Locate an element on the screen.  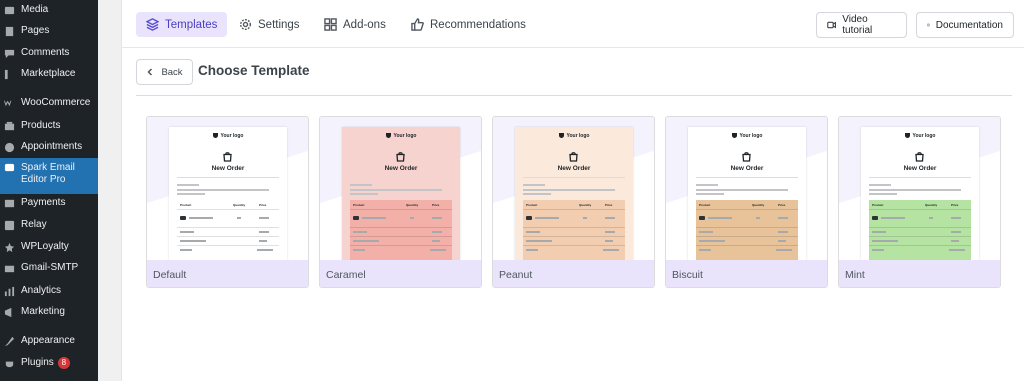
sidebar-item-label: Comments is located at coordinates (45, 52).